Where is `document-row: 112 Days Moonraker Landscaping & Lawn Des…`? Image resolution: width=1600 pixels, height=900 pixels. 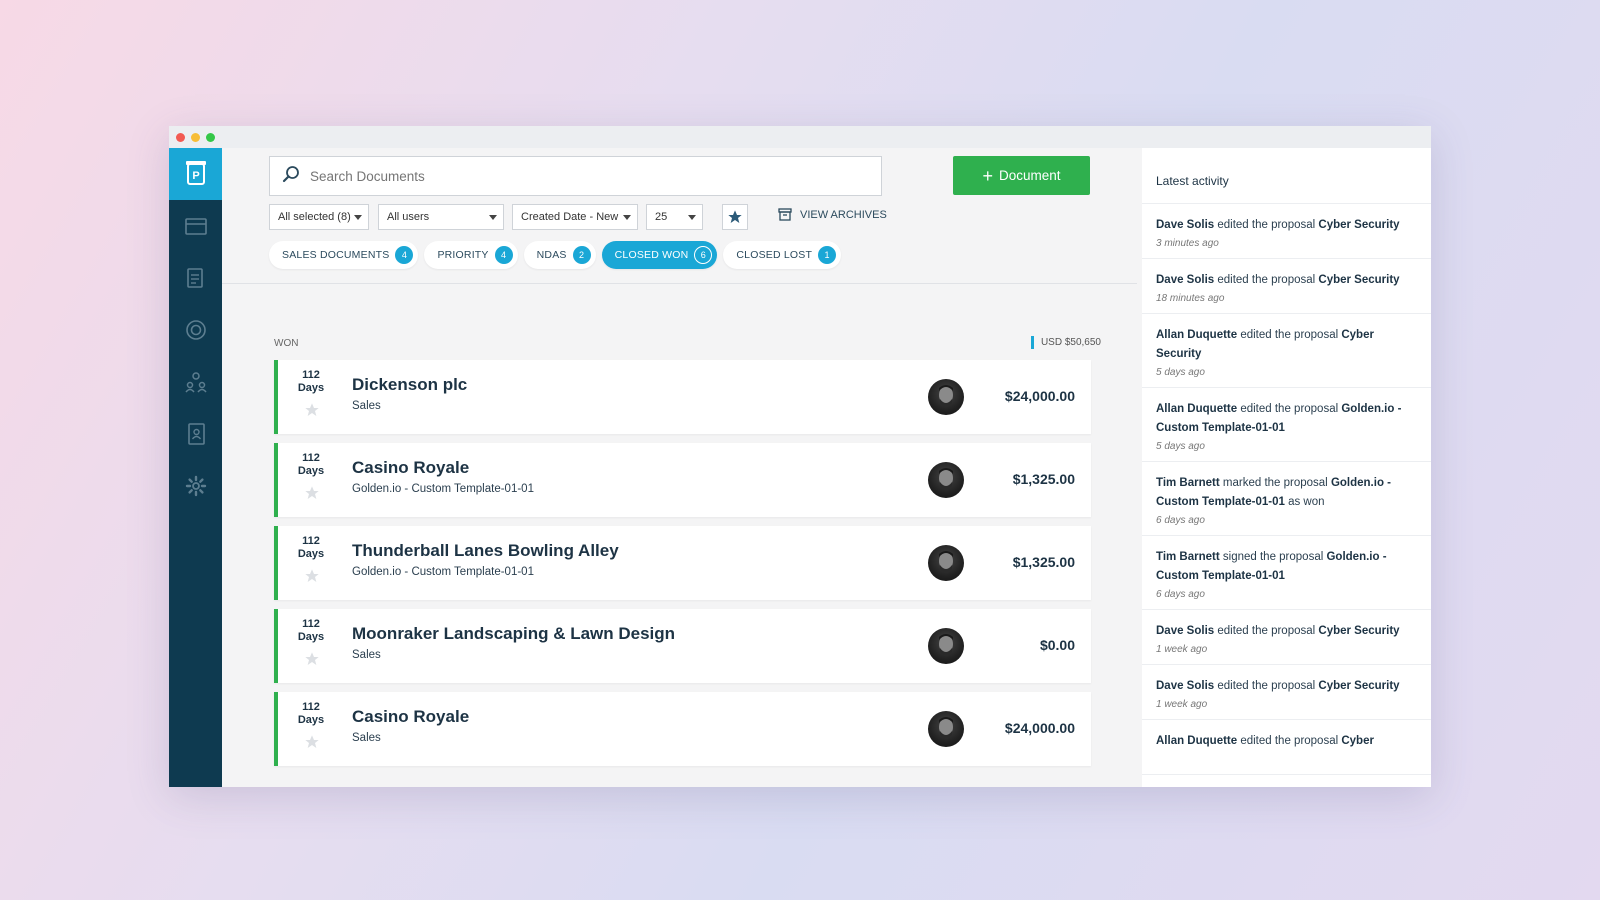
document-row: 112 Days Moonraker Landscaping & Lawn Des… is located at coordinates (682, 646).